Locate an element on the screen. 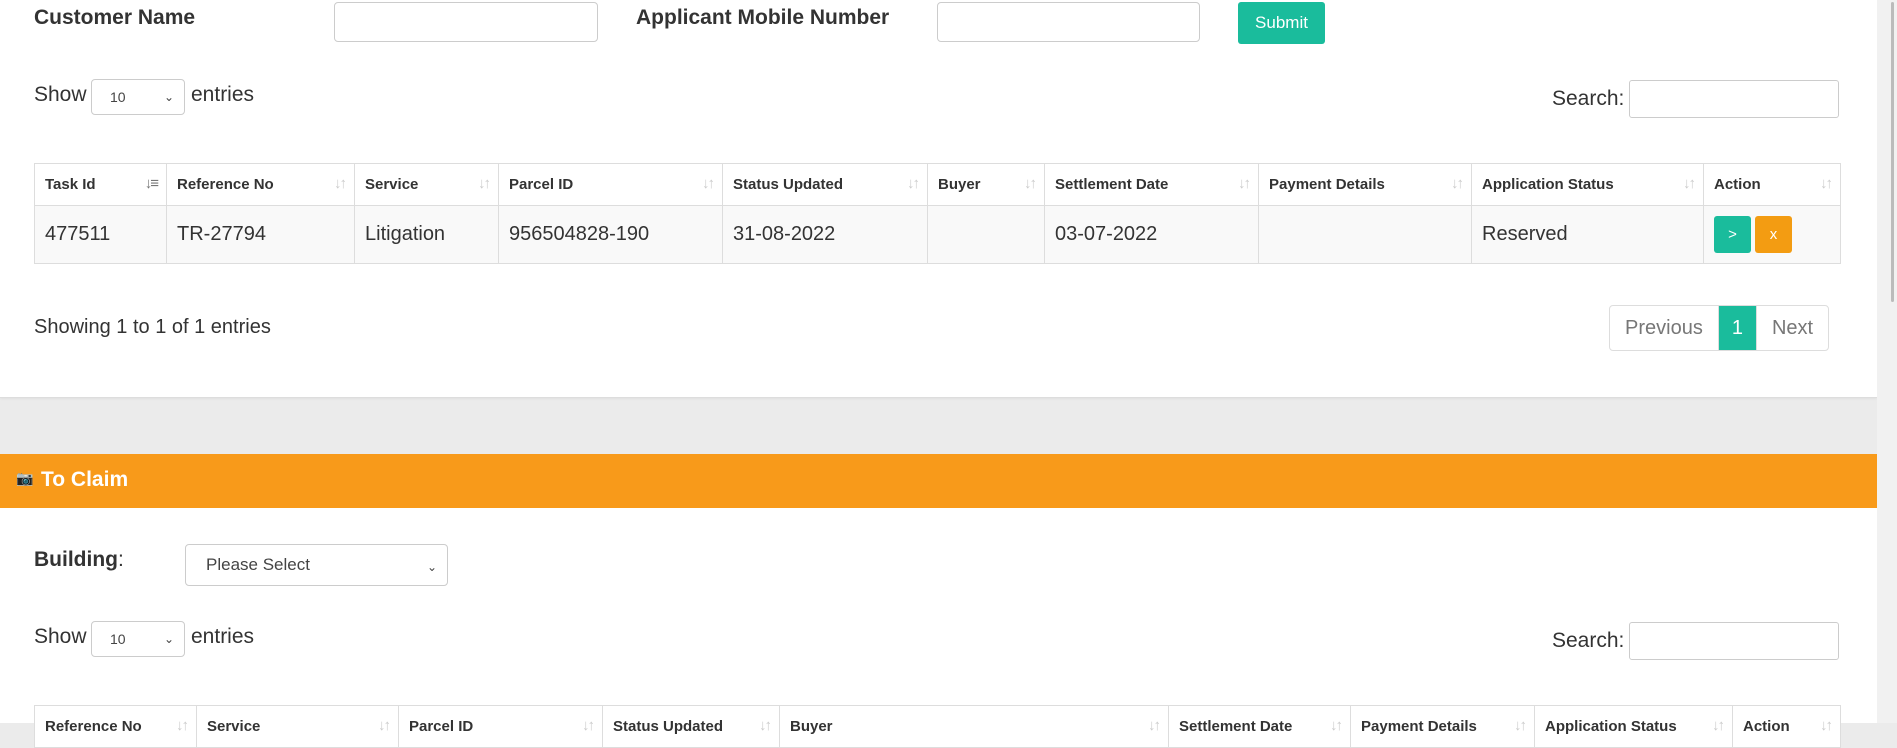 The height and width of the screenshot is (748, 1897). cell-settlement-date: 03-07-2022 is located at coordinates (1151, 234).